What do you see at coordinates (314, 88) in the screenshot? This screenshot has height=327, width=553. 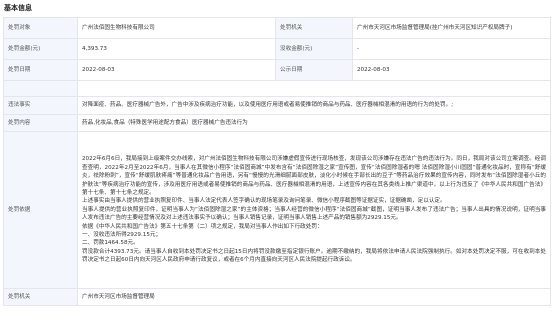 I see `blank-value` at bounding box center [314, 88].